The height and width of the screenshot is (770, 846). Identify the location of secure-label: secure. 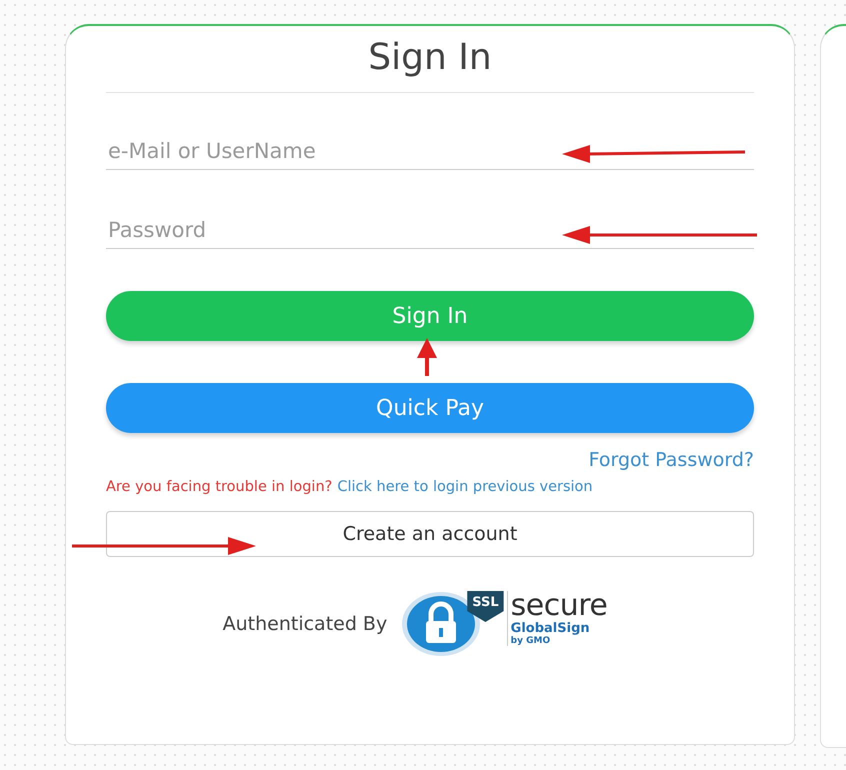
(559, 606).